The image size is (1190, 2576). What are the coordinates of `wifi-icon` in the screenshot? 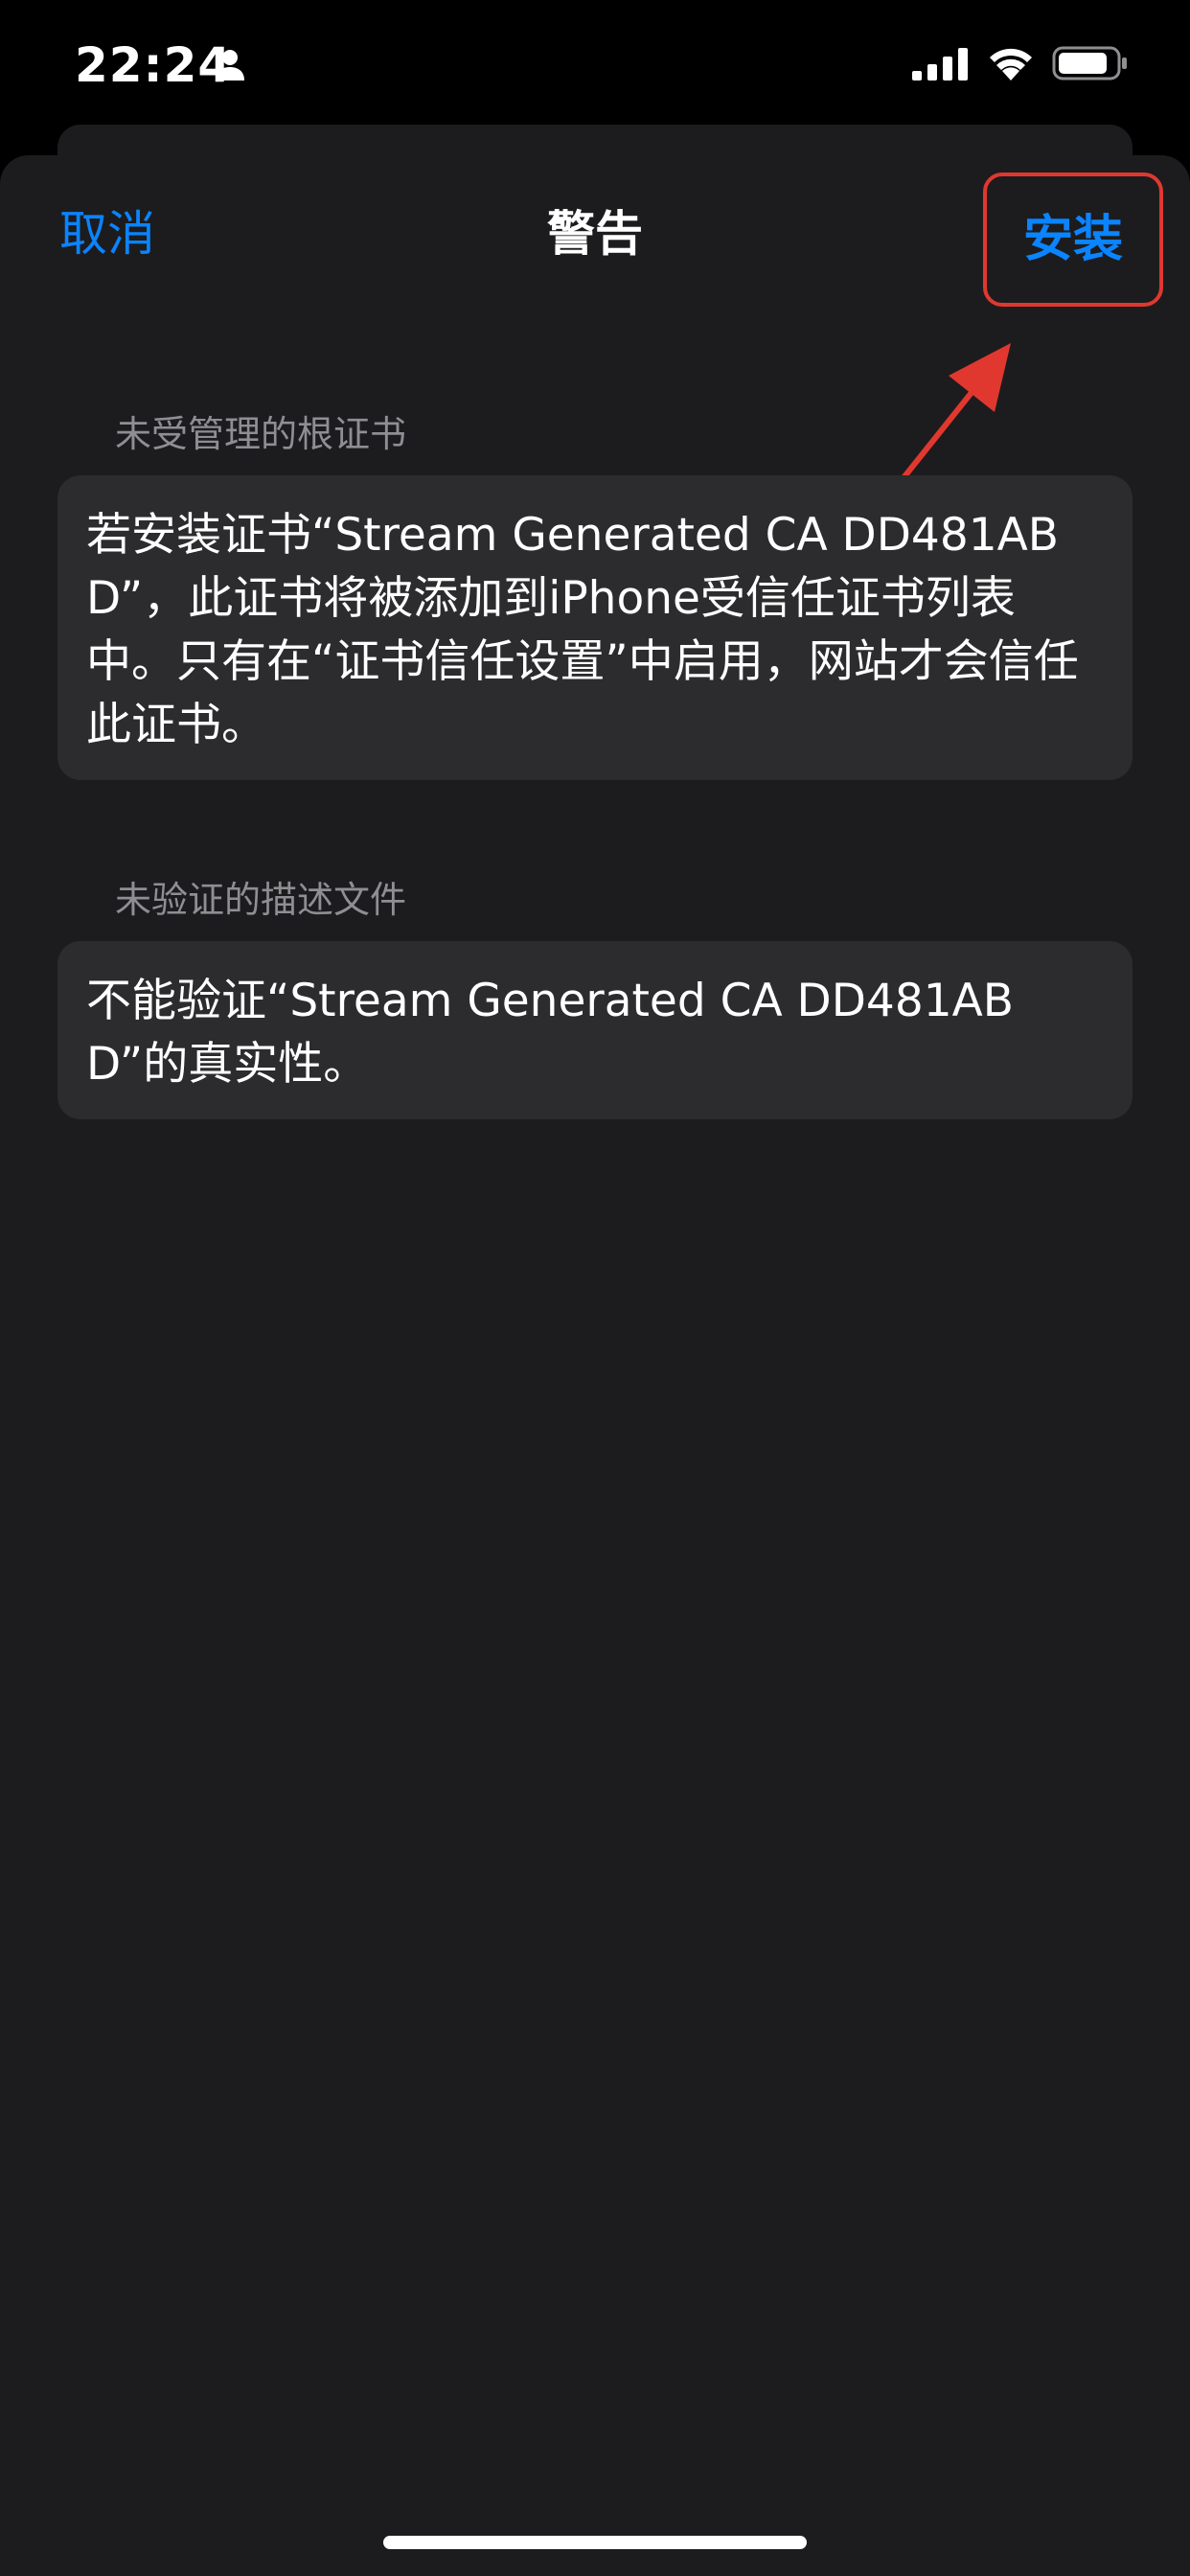 It's located at (1011, 64).